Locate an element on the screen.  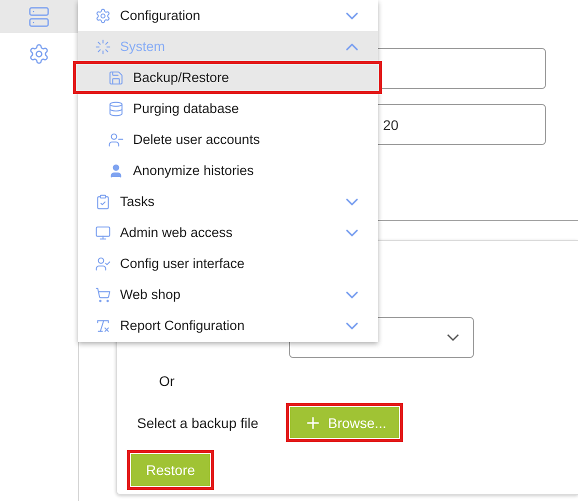
or-text: Or is located at coordinates (167, 381).